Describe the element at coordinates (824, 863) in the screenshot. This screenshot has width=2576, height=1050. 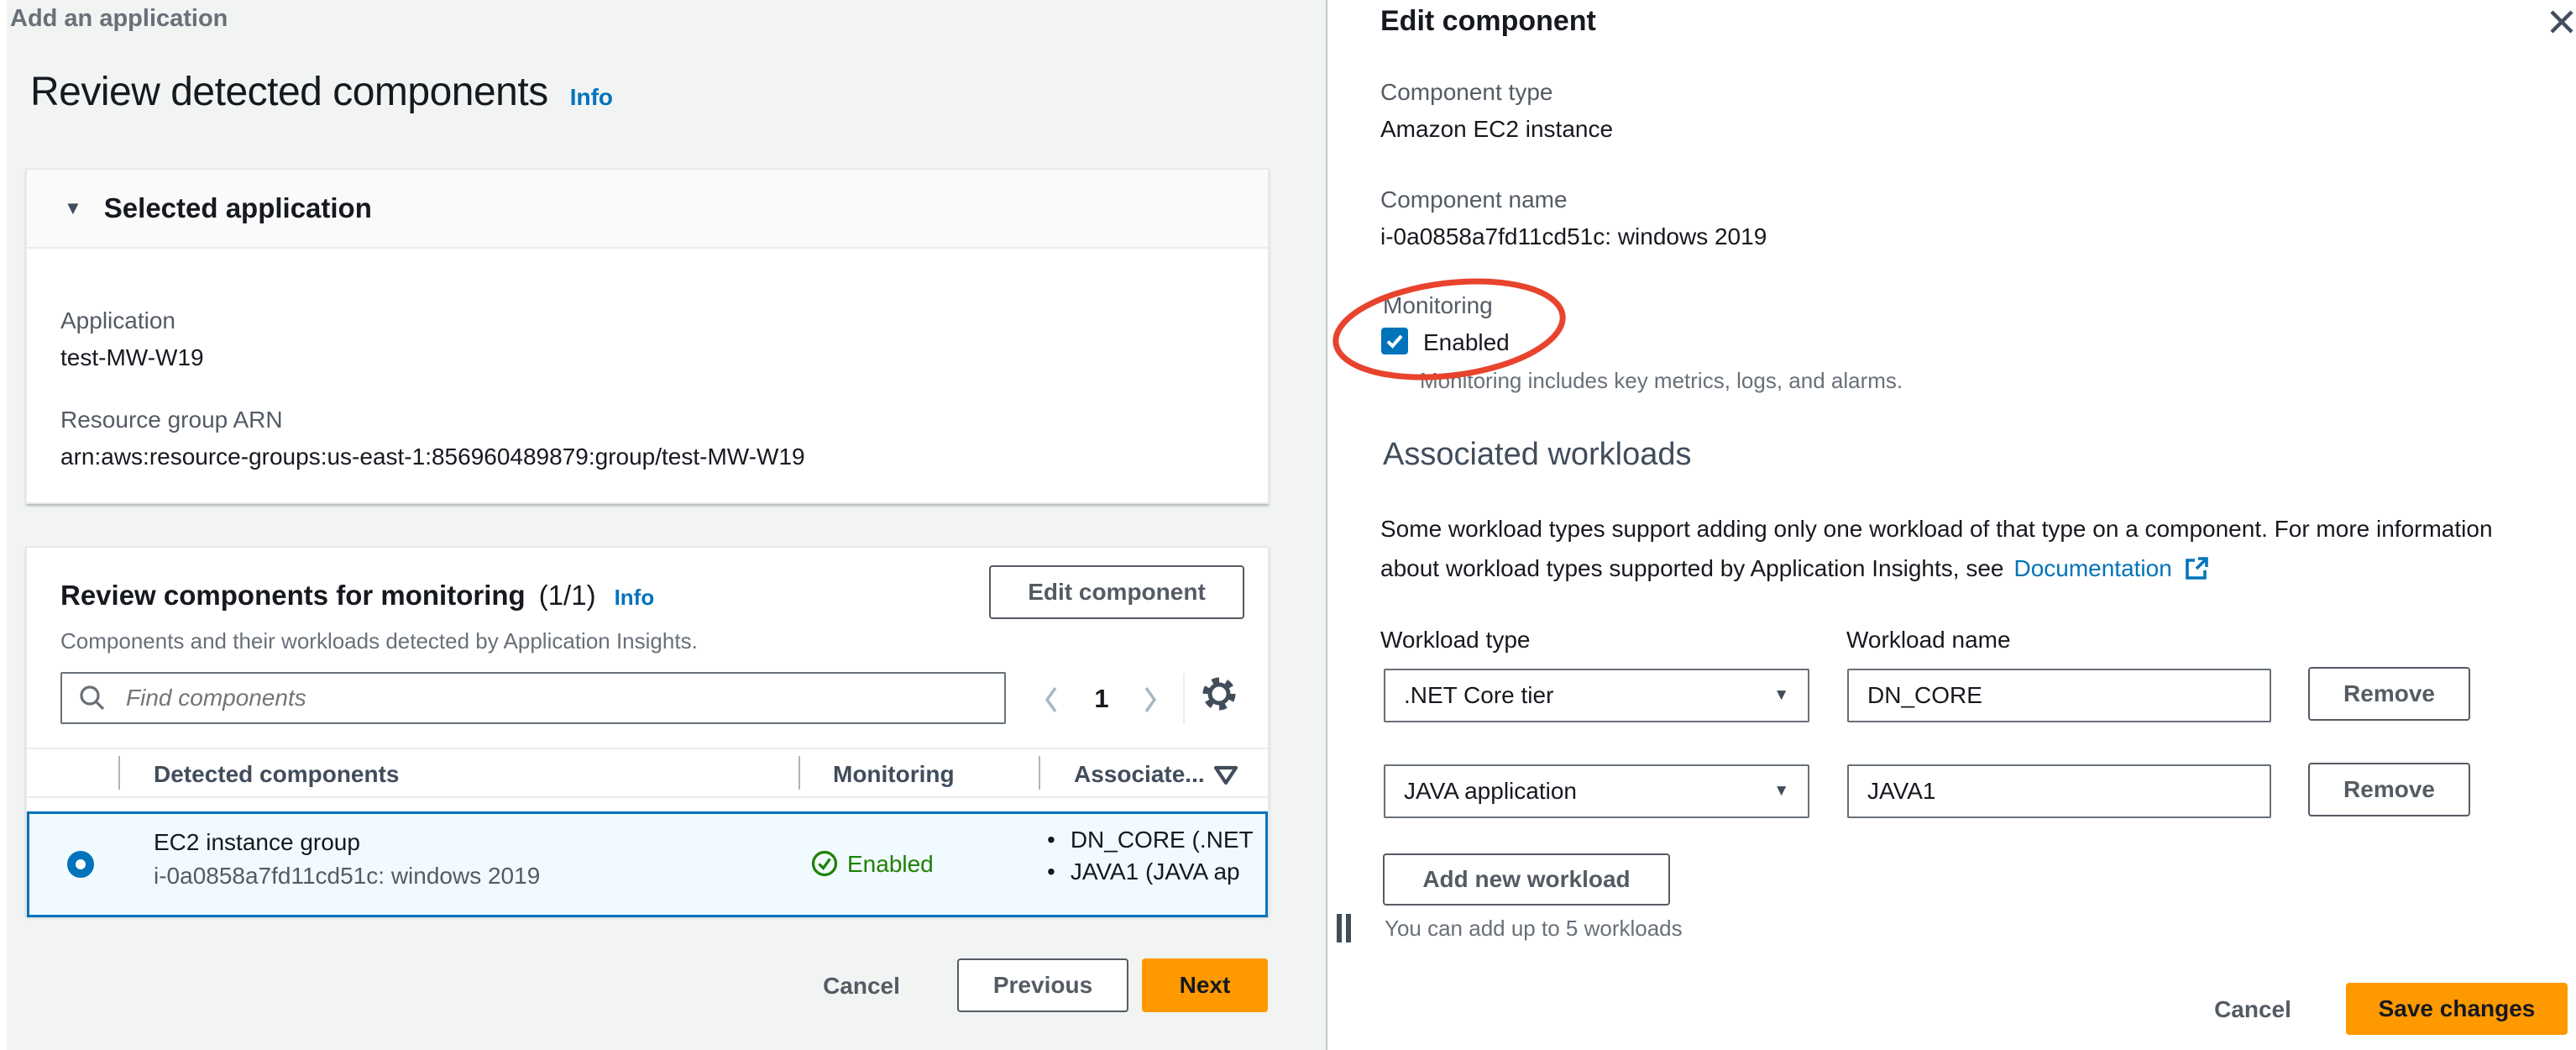
I see `check-circle-icon` at that location.